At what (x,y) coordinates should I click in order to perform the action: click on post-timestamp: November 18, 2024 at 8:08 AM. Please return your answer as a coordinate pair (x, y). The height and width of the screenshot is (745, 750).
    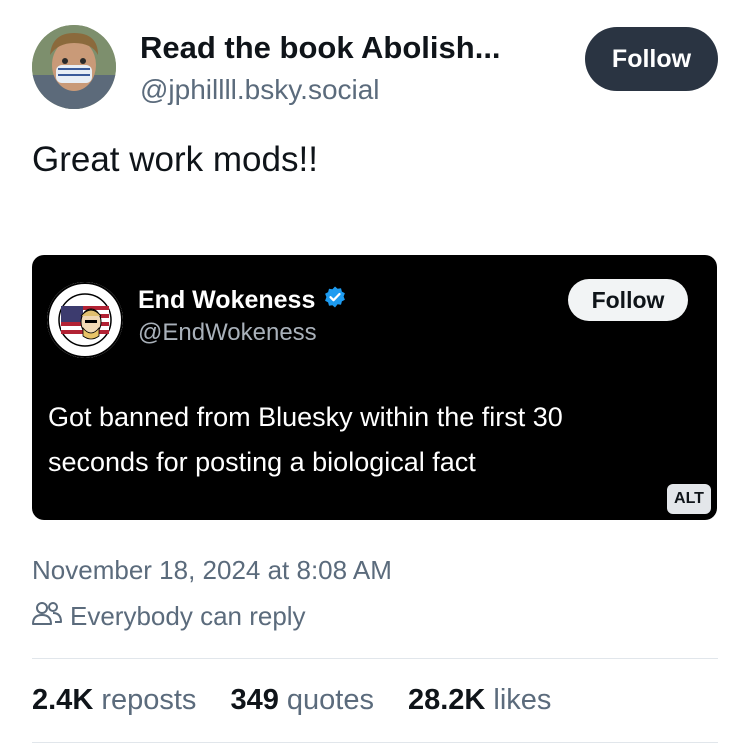
    Looking at the image, I should click on (212, 570).